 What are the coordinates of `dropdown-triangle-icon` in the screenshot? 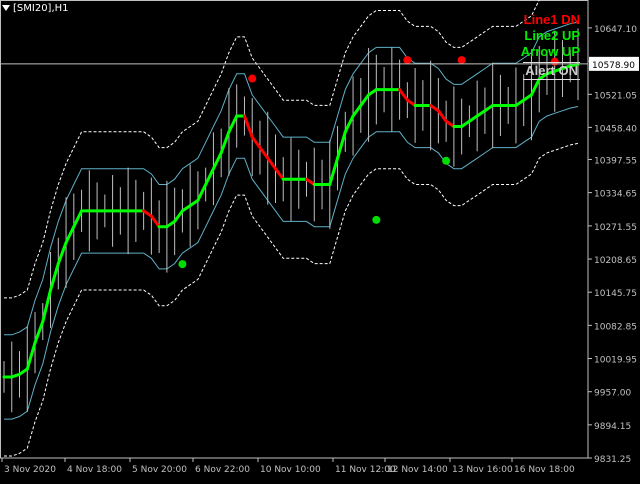 It's located at (6, 8).